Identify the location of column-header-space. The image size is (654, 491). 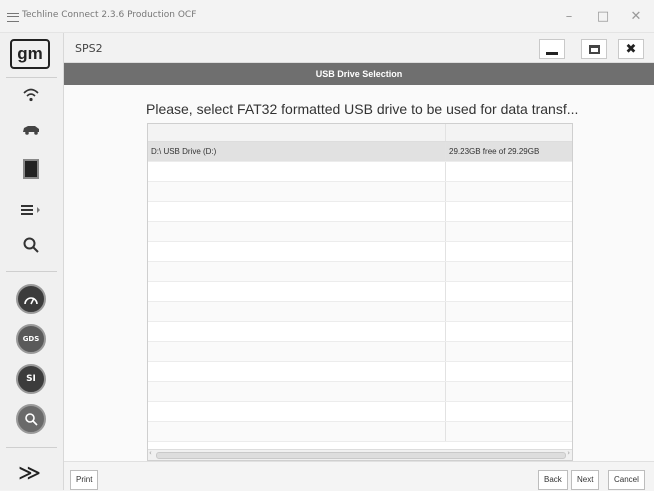
(509, 132).